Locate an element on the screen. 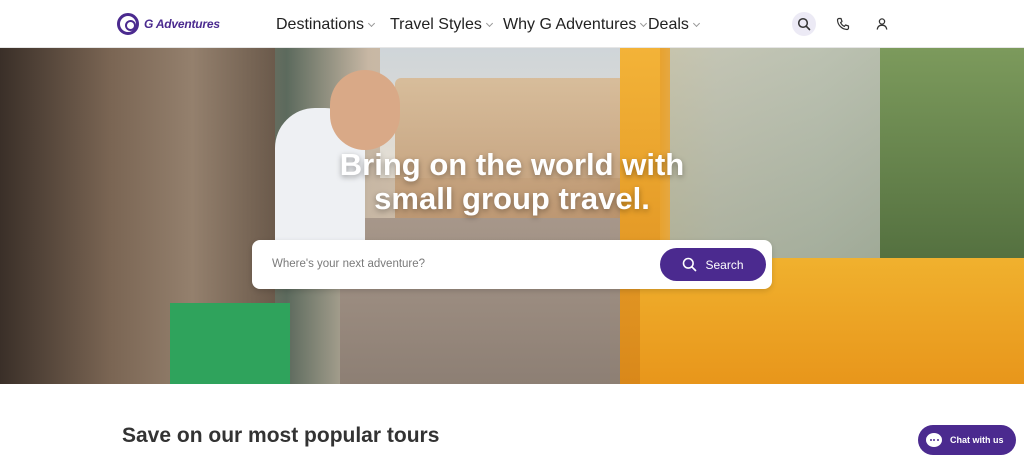 This screenshot has height=463, width=1024. user-icon is located at coordinates (882, 24).